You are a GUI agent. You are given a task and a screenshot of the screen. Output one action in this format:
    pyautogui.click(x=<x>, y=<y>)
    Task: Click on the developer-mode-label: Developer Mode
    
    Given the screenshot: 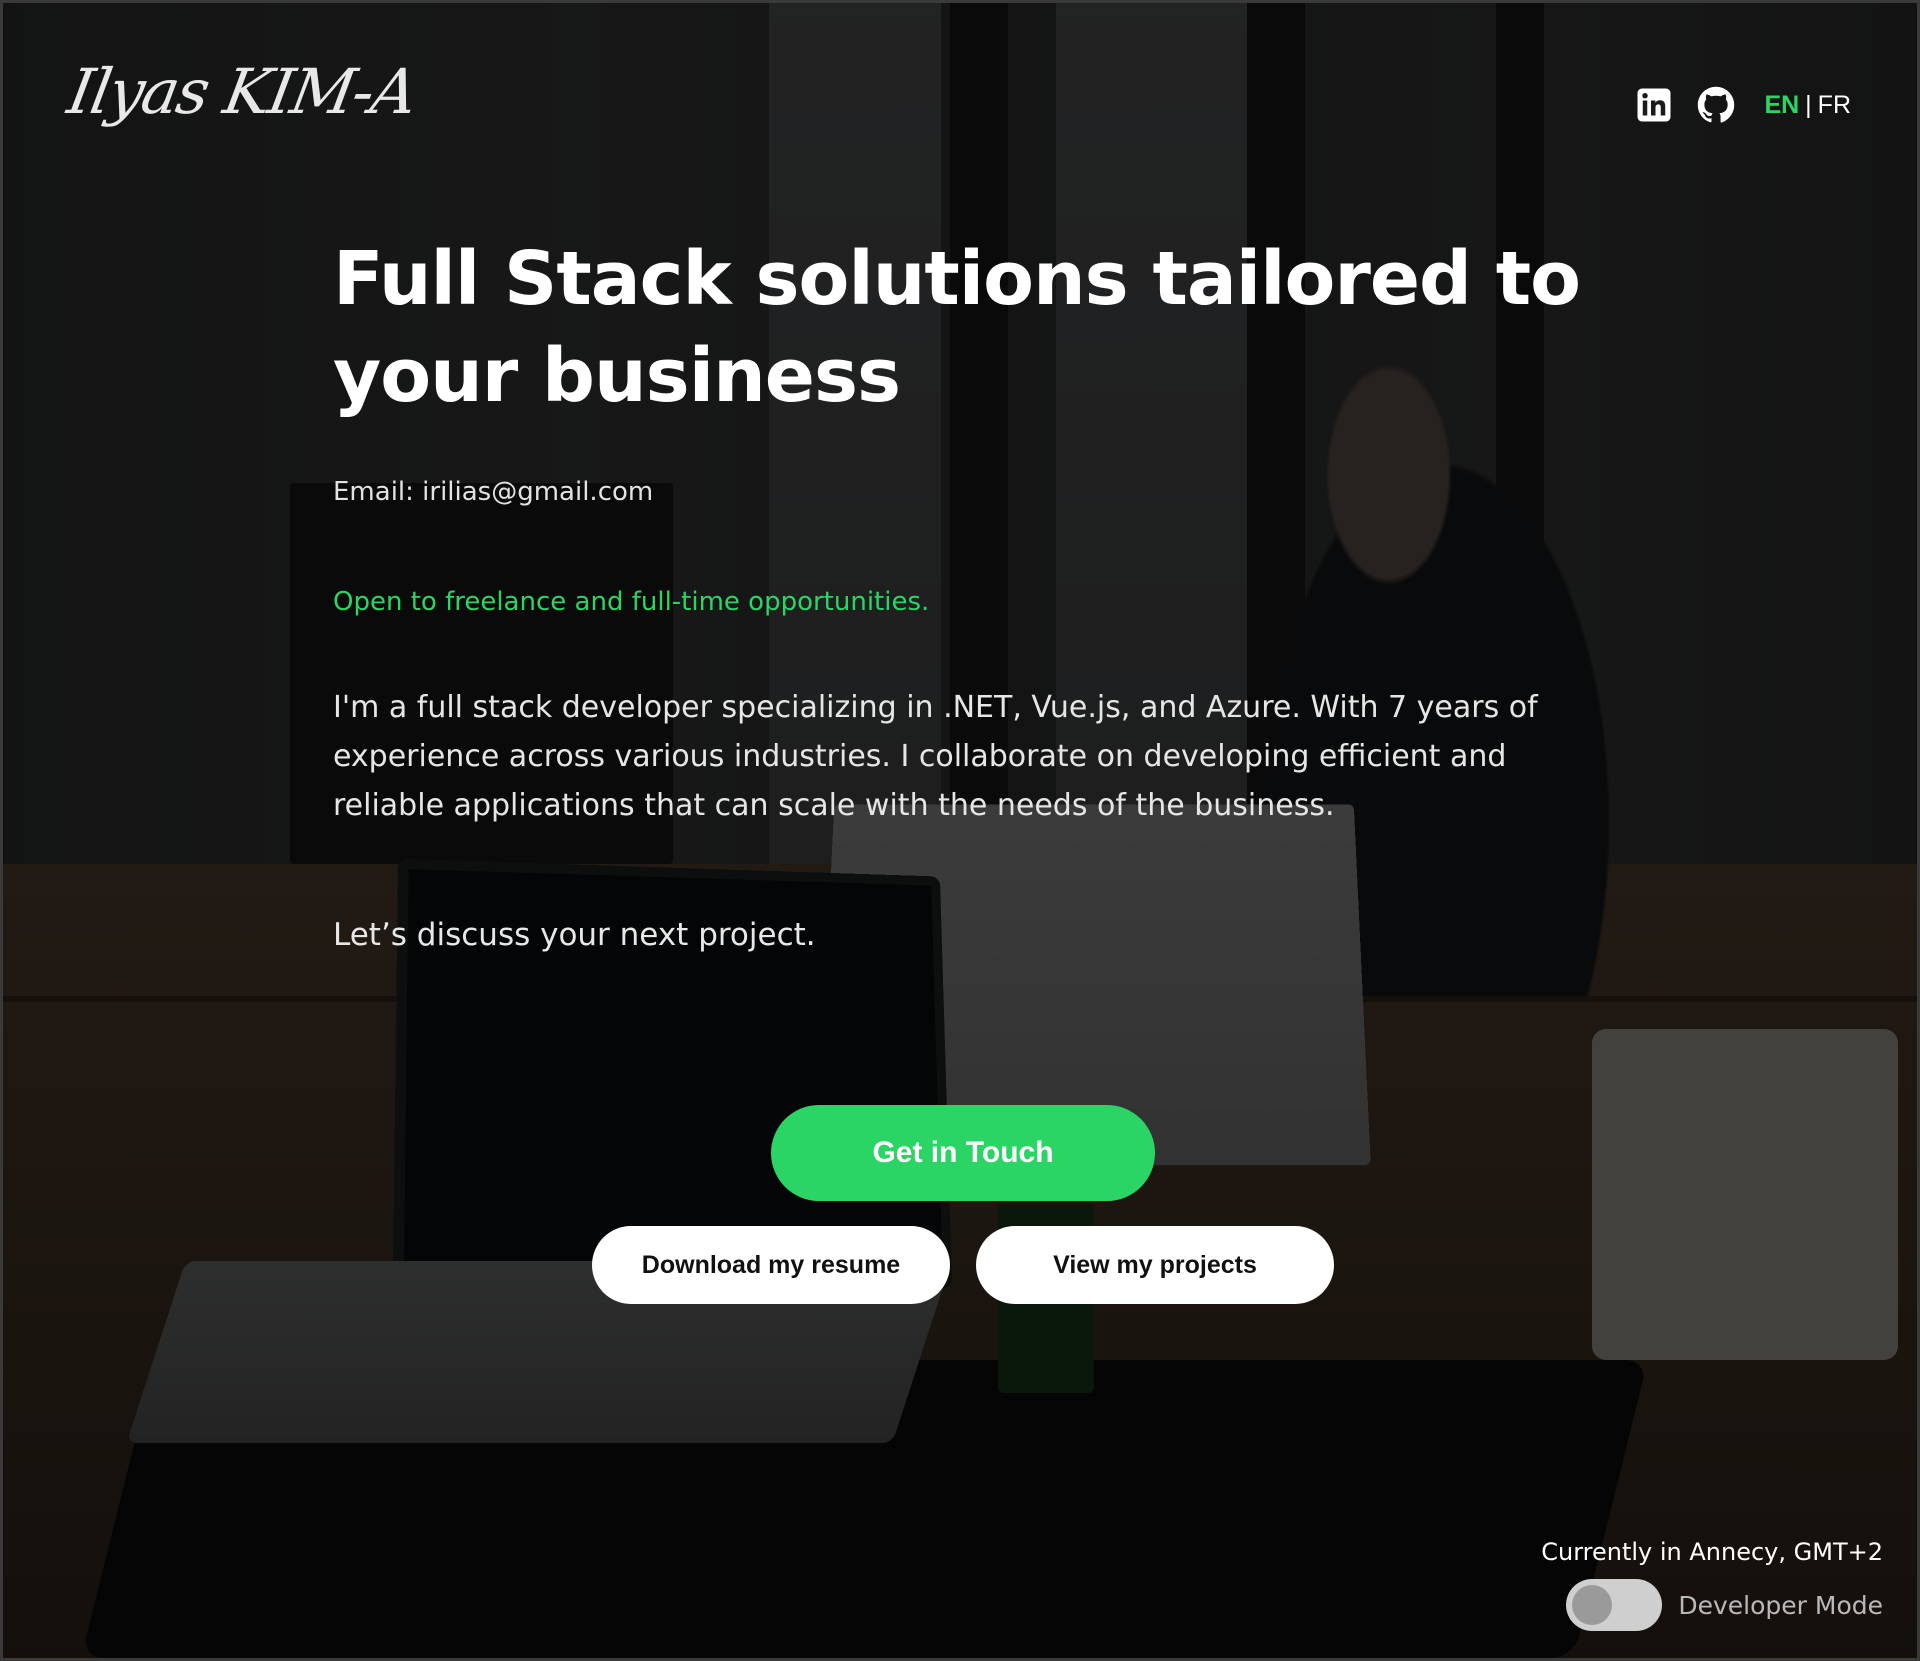 What is the action you would take?
    pyautogui.click(x=1780, y=1605)
    